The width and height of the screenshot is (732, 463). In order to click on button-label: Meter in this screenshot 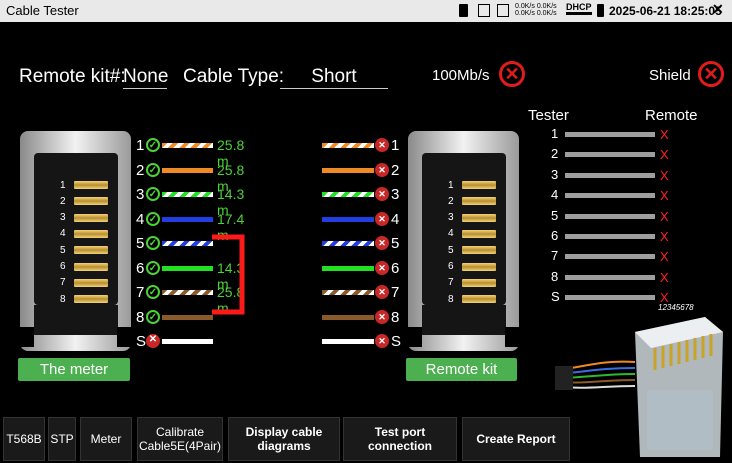, I will do `click(106, 439)`.